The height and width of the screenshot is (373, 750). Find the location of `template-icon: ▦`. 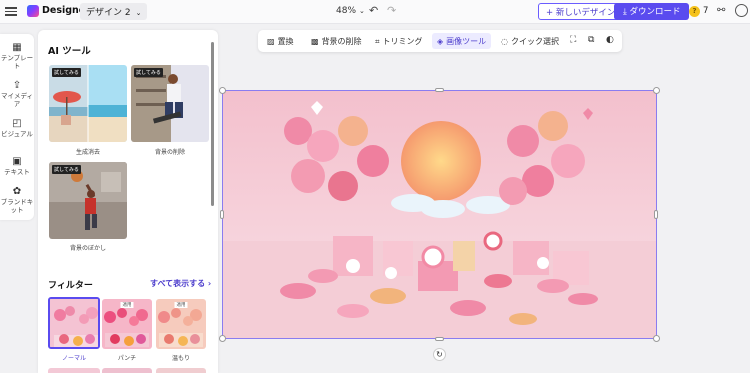

template-icon: ▦ is located at coordinates (17, 47).